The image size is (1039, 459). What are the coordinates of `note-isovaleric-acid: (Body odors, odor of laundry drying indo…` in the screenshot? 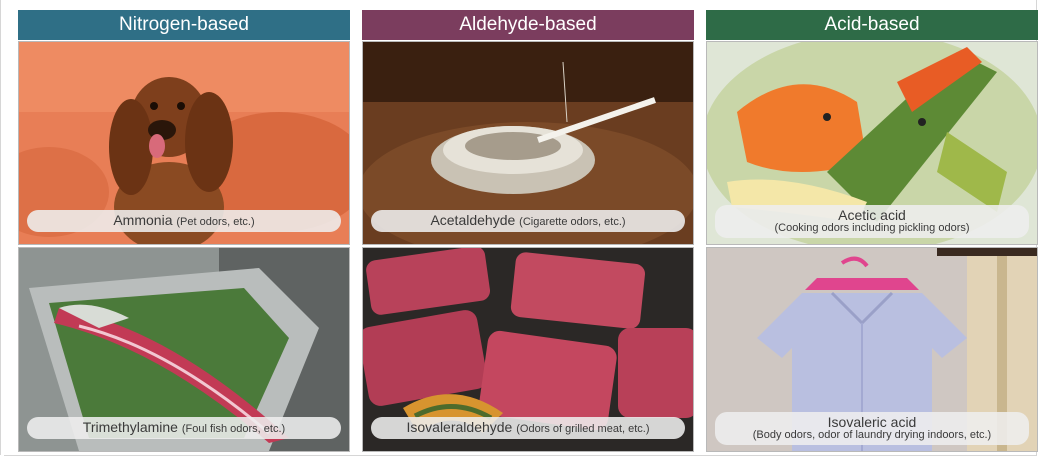 It's located at (872, 435).